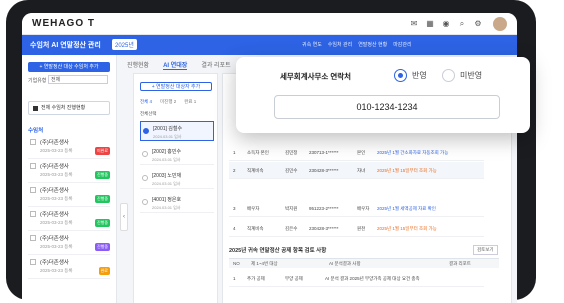 This screenshot has width=564, height=303. Describe the element at coordinates (361, 170) in the screenshot. I see `row-type: 자녀` at that location.